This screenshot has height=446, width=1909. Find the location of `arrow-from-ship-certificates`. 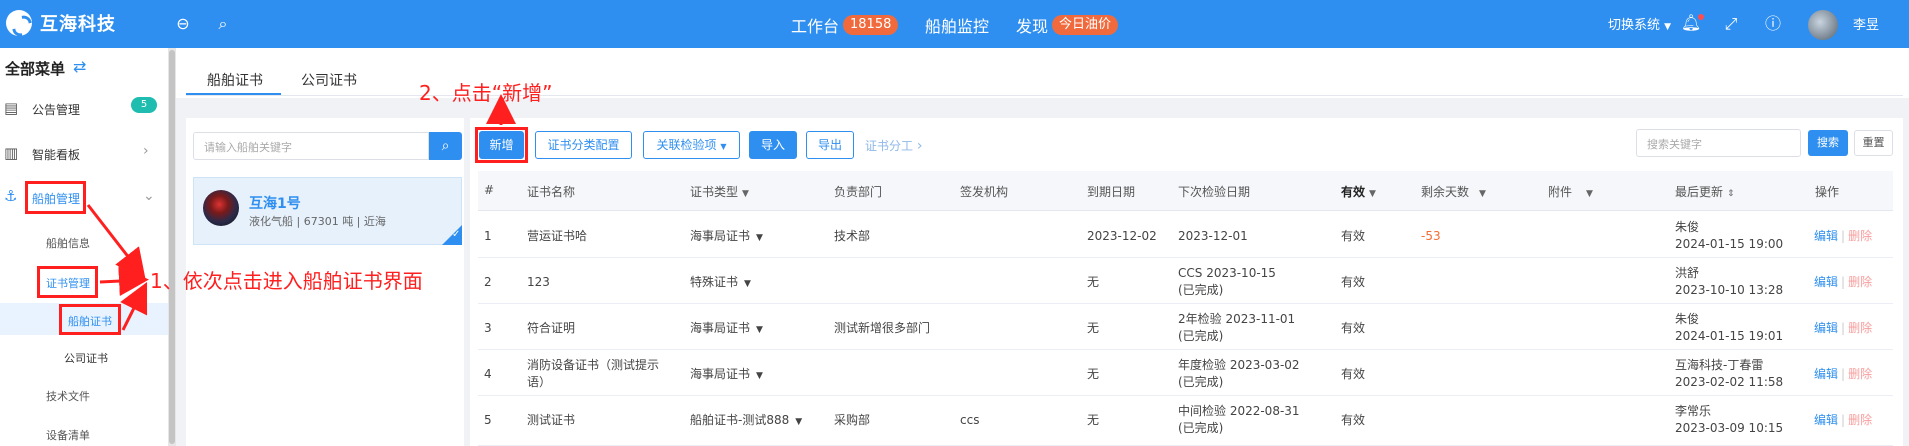

arrow-from-ship-certificates is located at coordinates (134, 306).